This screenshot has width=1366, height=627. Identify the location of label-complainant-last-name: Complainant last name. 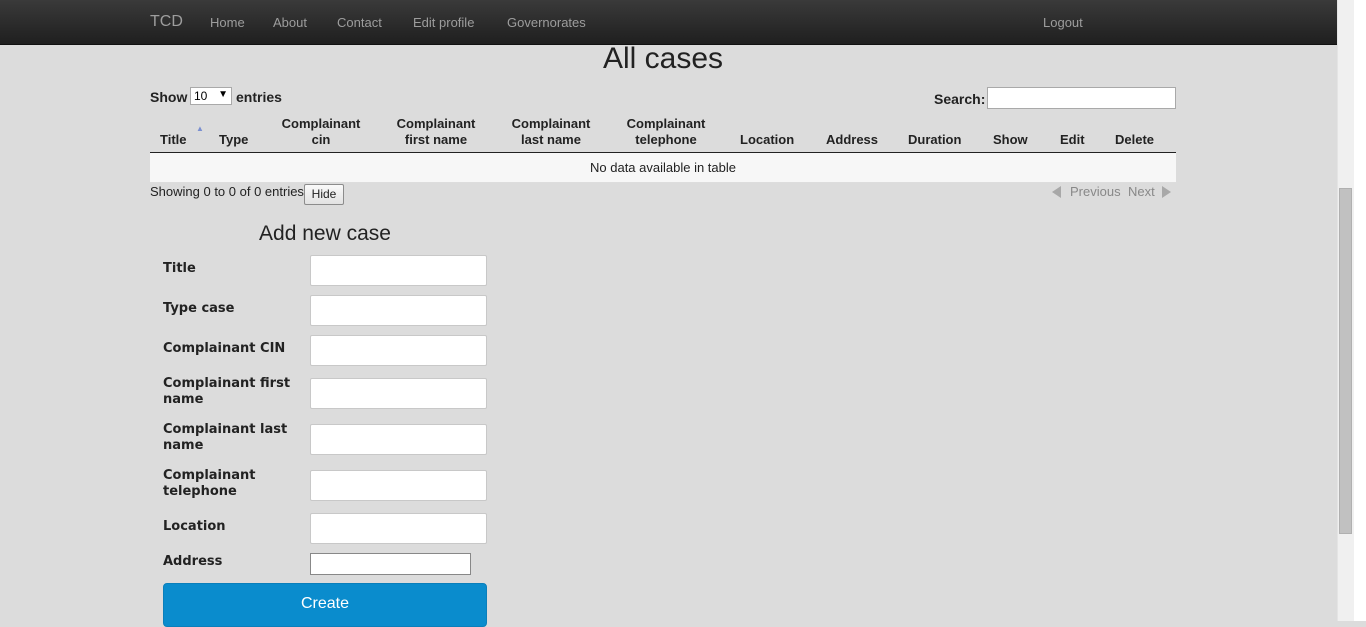
(225, 437).